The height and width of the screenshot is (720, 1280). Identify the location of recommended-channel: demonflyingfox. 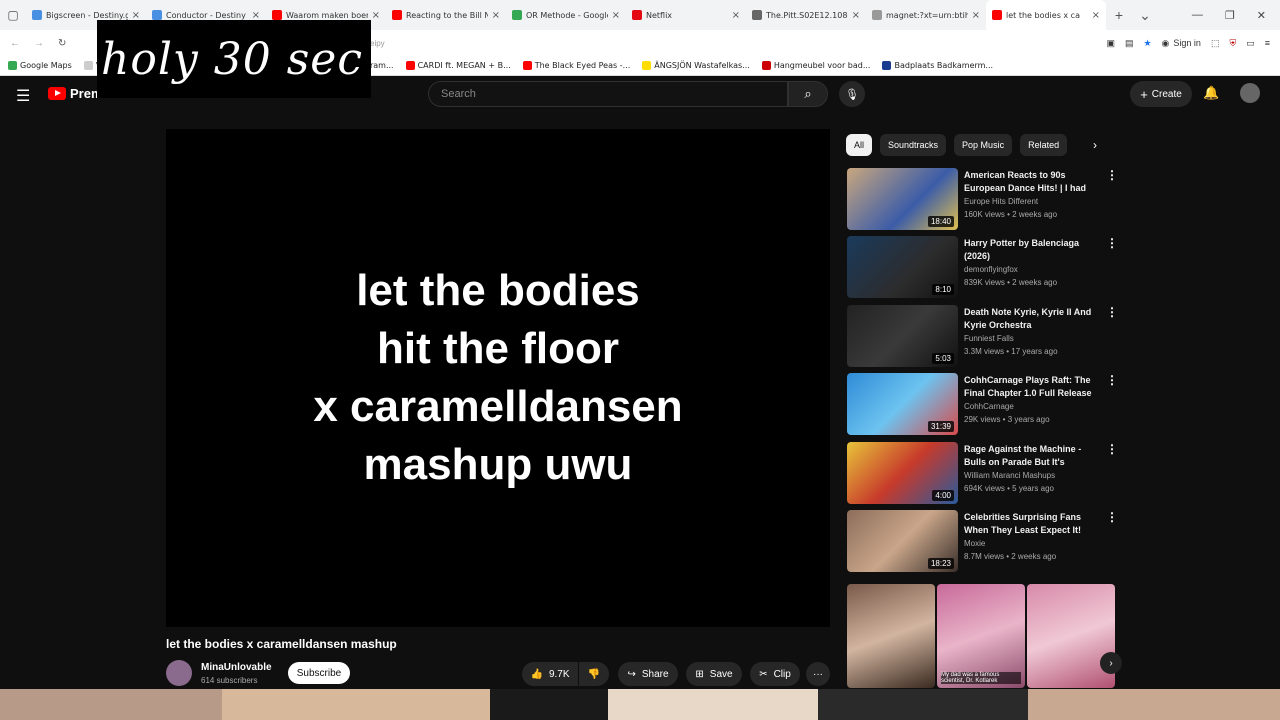
(991, 269).